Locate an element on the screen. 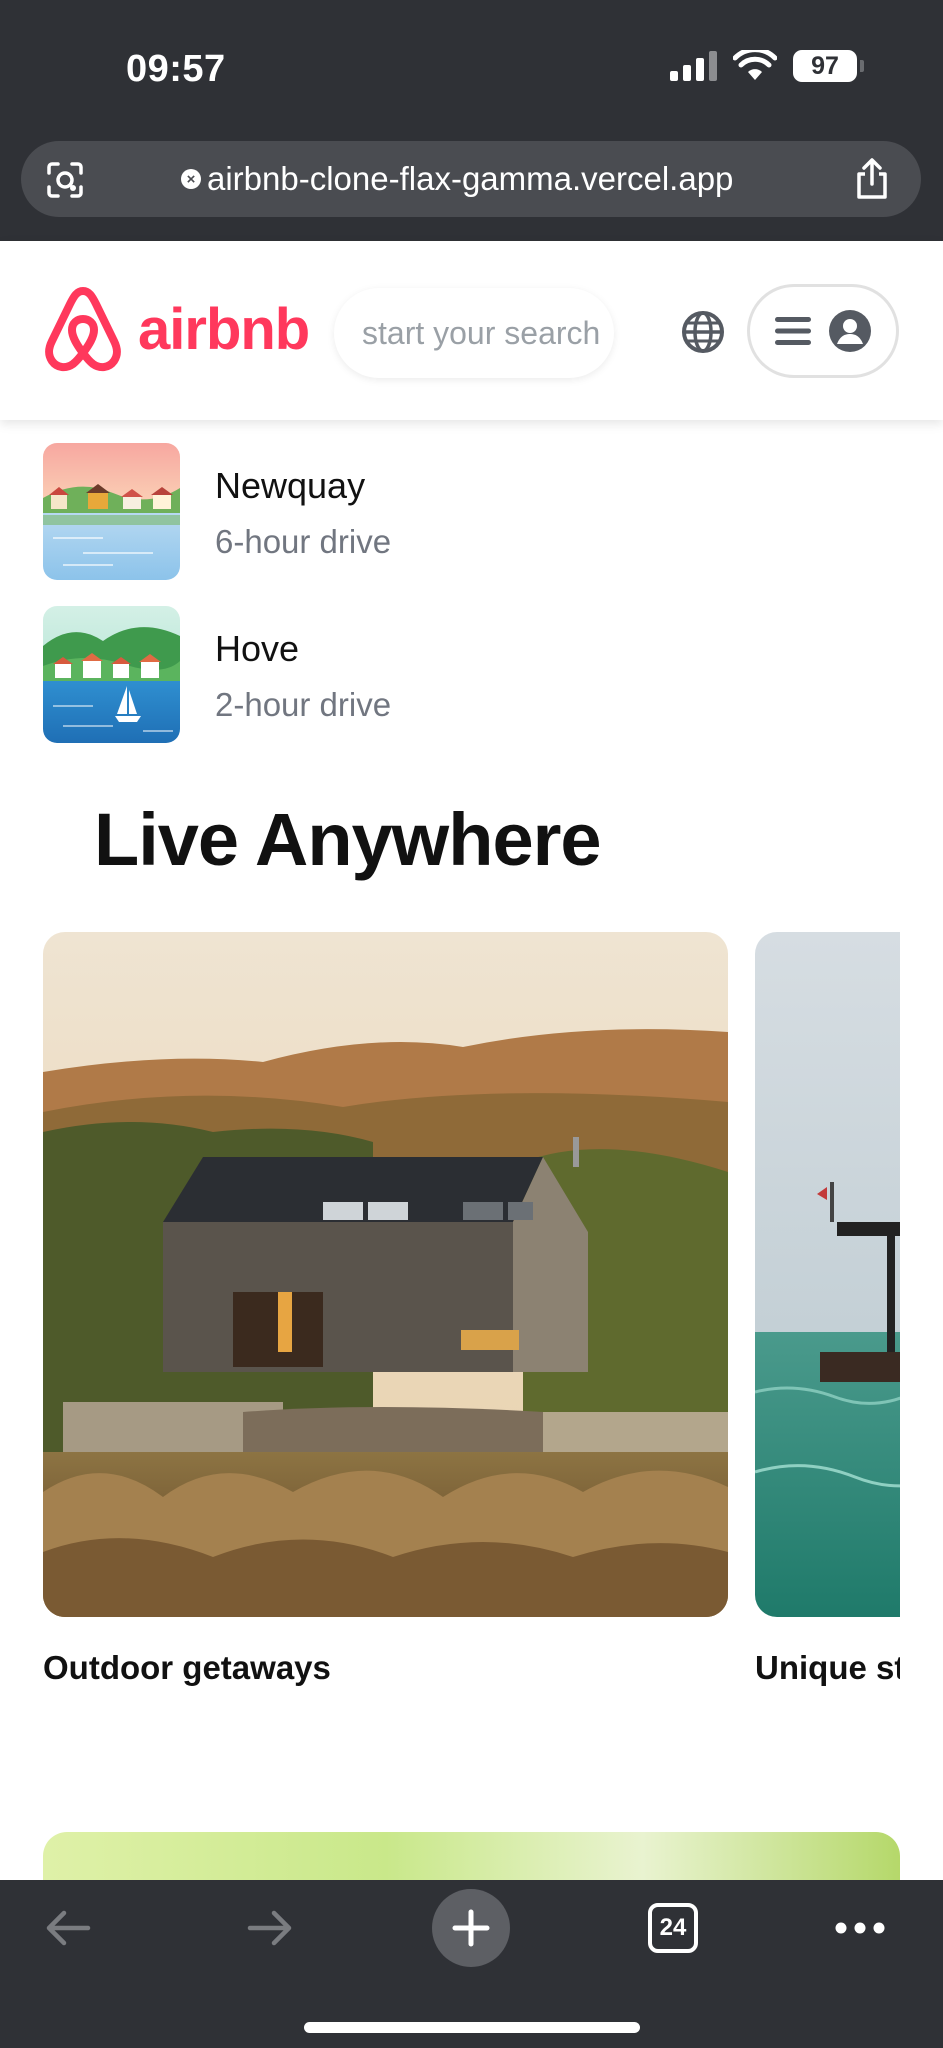 This screenshot has width=943, height=2048. home-indicator is located at coordinates (472, 2027).